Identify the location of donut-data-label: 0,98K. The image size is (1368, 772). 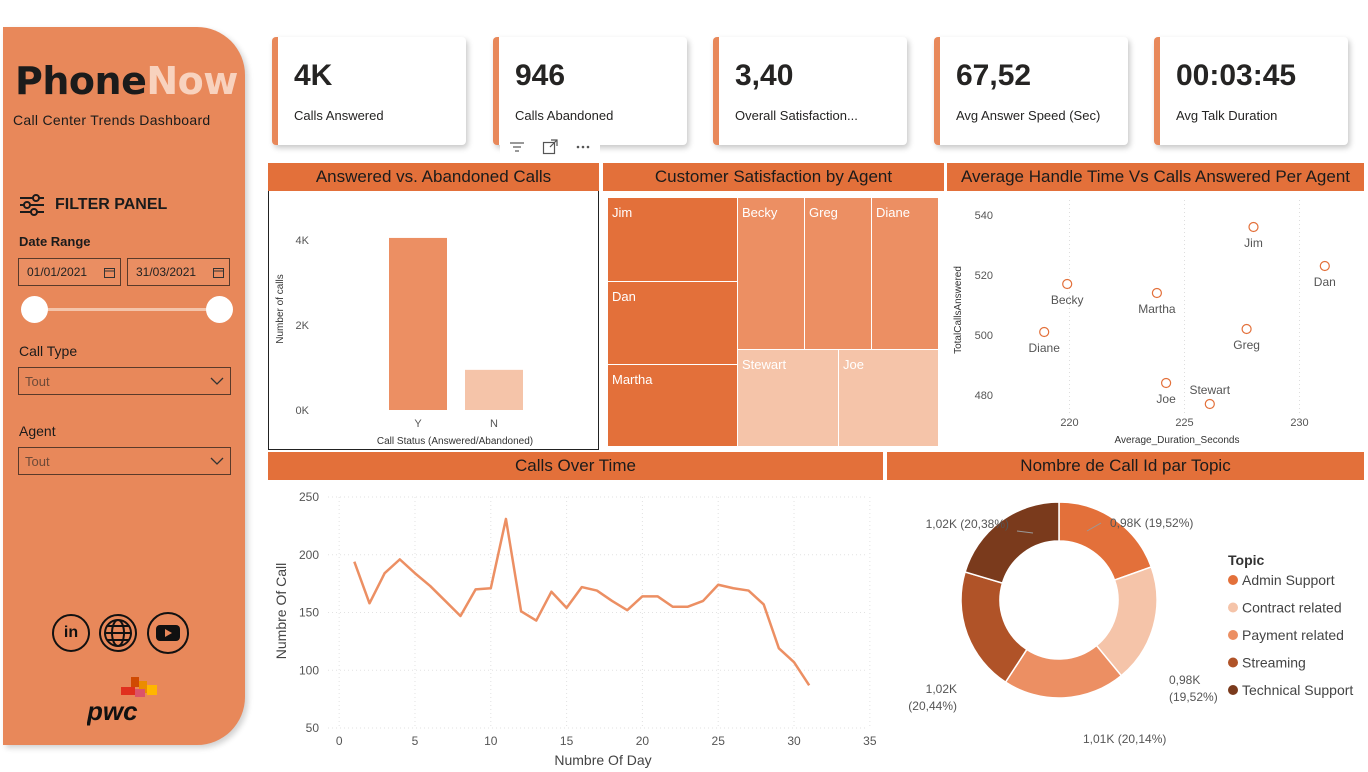
(1184, 680).